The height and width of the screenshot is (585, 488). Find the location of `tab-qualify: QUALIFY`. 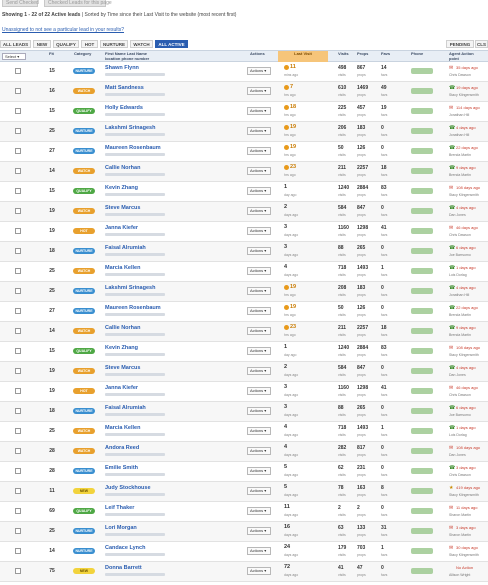

tab-qualify: QUALIFY is located at coordinates (66, 44).